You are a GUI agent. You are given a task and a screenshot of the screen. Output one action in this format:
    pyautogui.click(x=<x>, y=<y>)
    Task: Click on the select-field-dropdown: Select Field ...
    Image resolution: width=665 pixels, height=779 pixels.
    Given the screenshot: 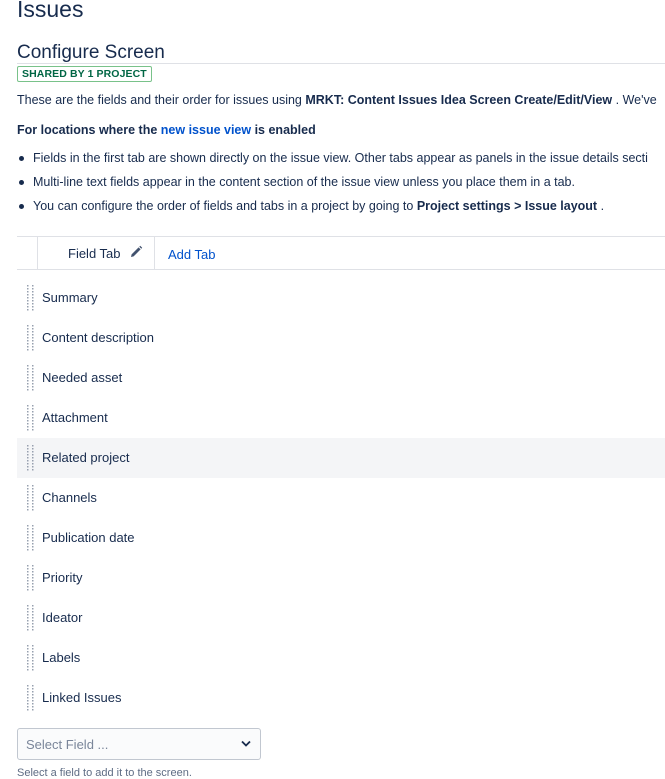 What is the action you would take?
    pyautogui.click(x=139, y=744)
    